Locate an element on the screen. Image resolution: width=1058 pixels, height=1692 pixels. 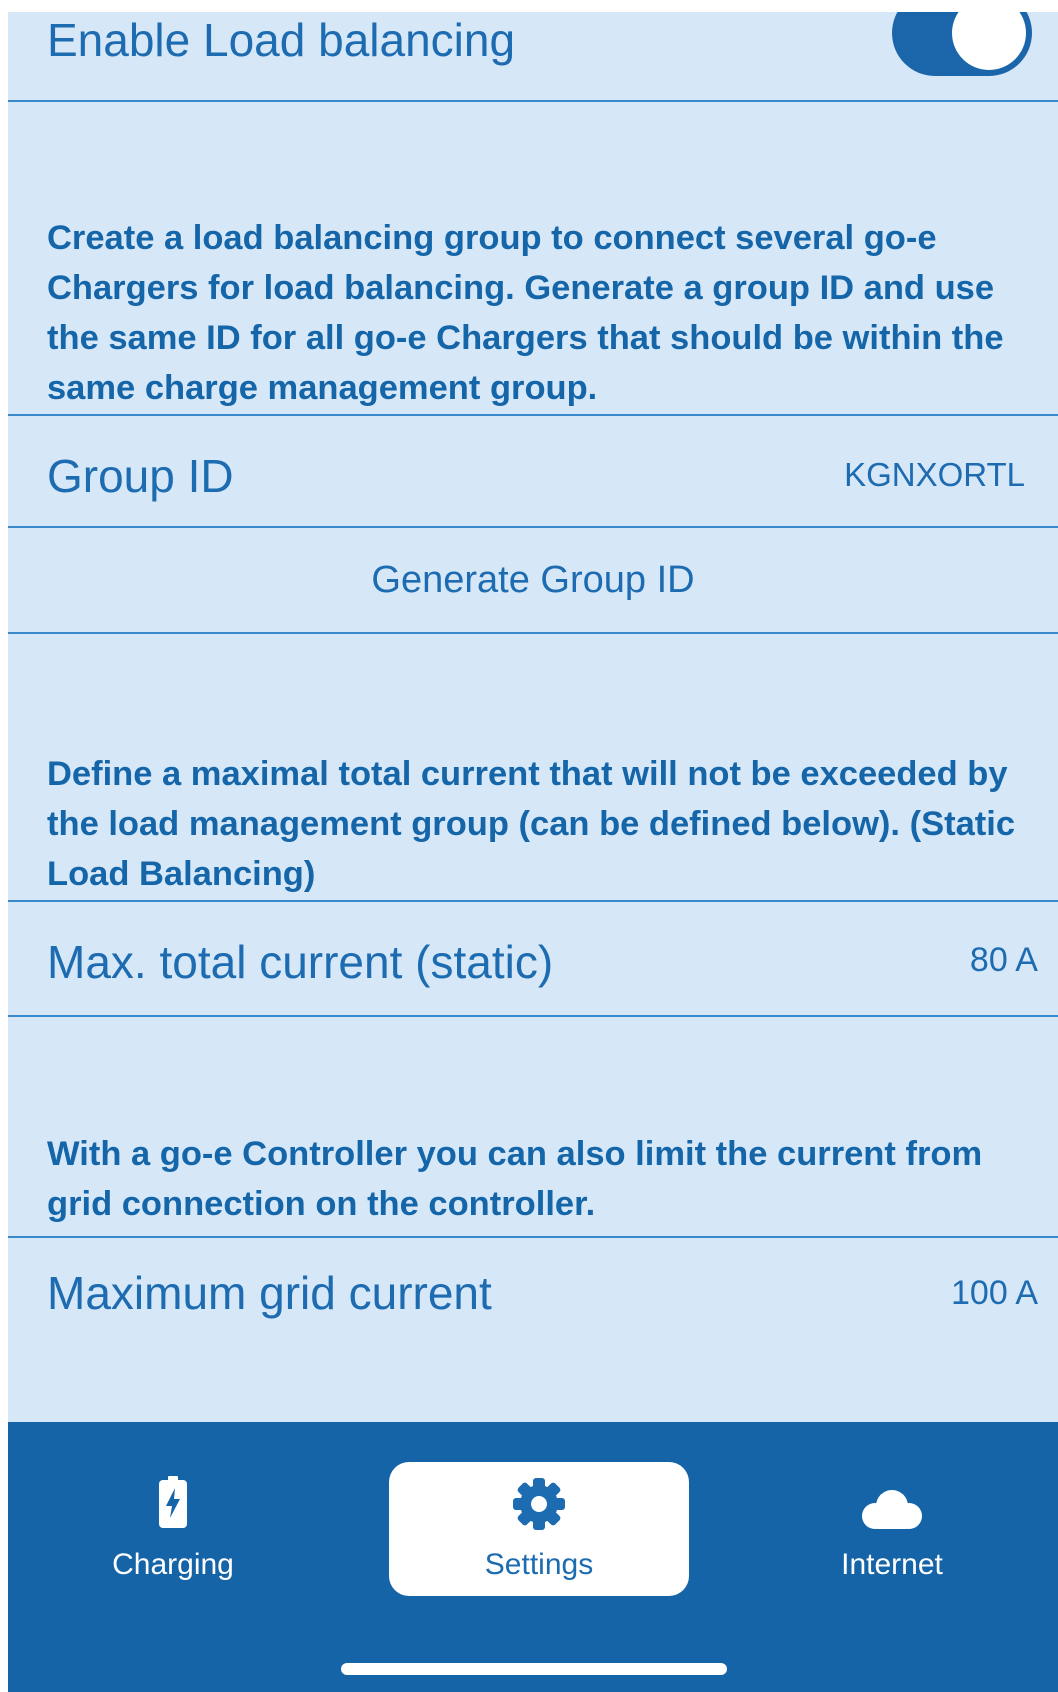
max-grid-current-value: 100 A is located at coordinates (994, 1293).